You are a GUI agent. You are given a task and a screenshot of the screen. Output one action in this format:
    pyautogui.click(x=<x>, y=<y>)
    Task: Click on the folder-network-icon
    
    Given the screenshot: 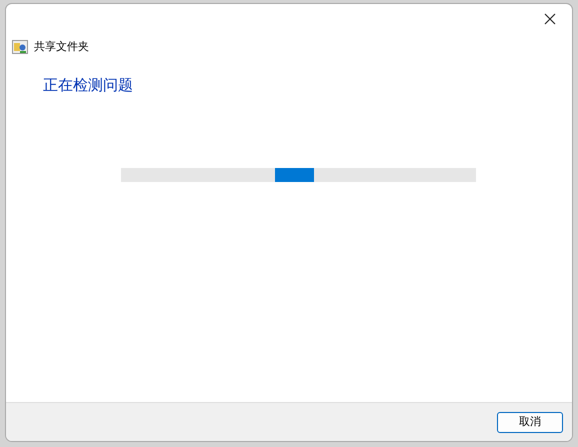 What is the action you would take?
    pyautogui.click(x=20, y=47)
    